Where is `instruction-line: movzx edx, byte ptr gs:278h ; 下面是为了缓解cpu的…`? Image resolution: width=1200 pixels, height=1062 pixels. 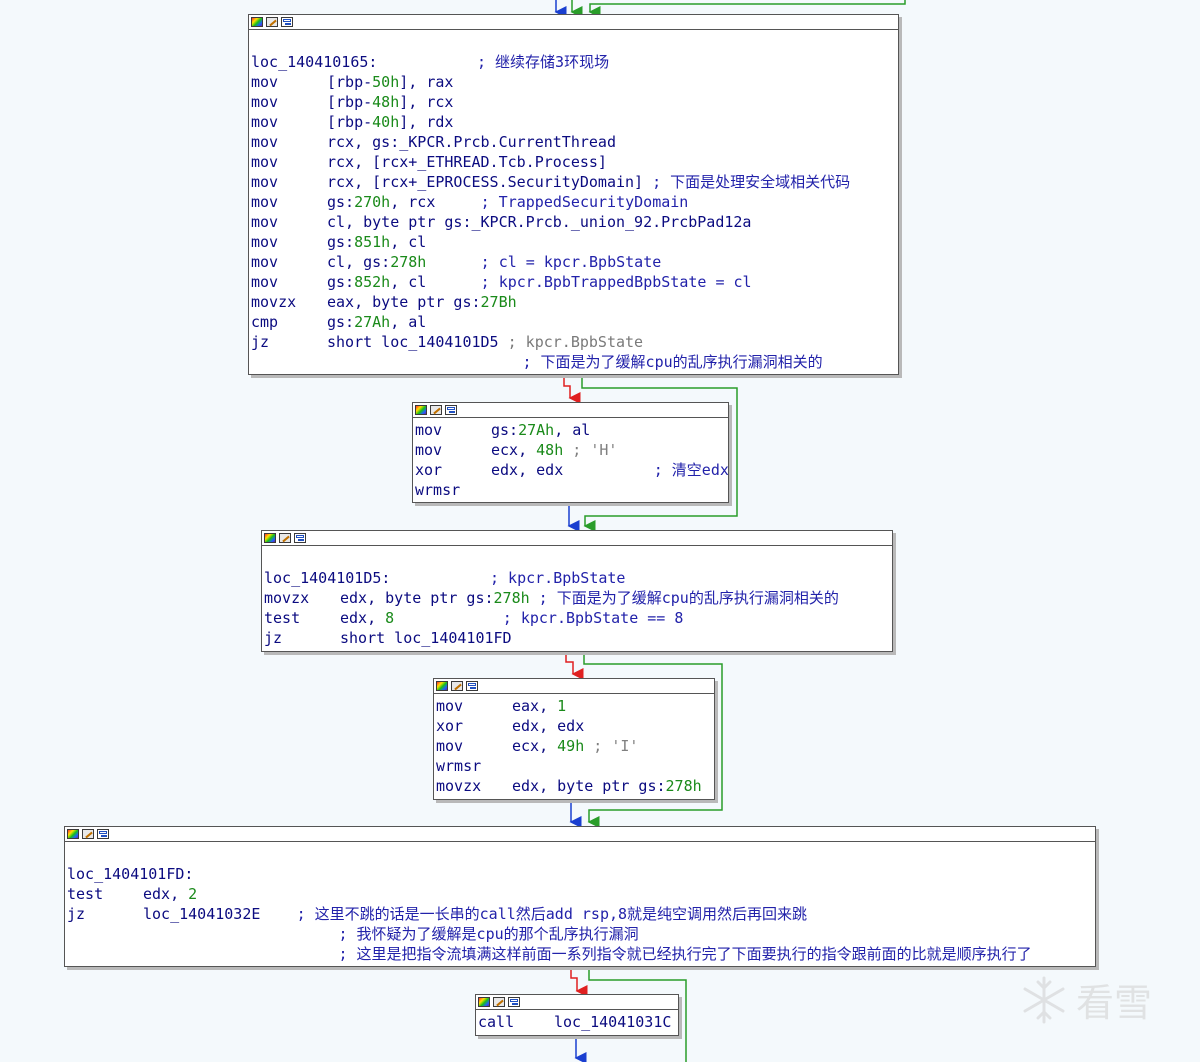 instruction-line: movzx edx, byte ptr gs:278h ; 下面是为了缓解cpu的… is located at coordinates (577, 598).